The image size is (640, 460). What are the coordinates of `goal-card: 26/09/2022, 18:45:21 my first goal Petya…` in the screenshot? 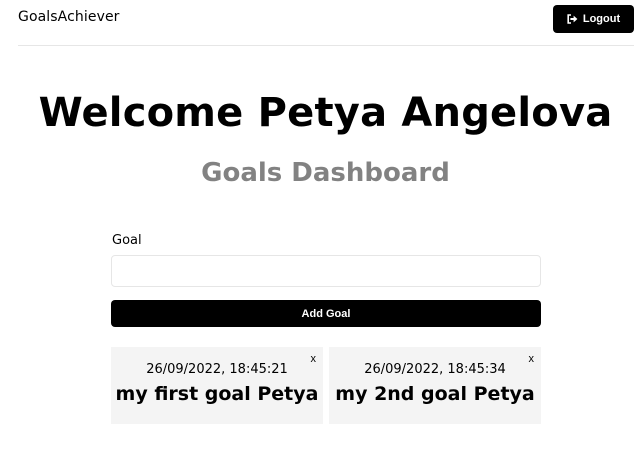 It's located at (217, 385).